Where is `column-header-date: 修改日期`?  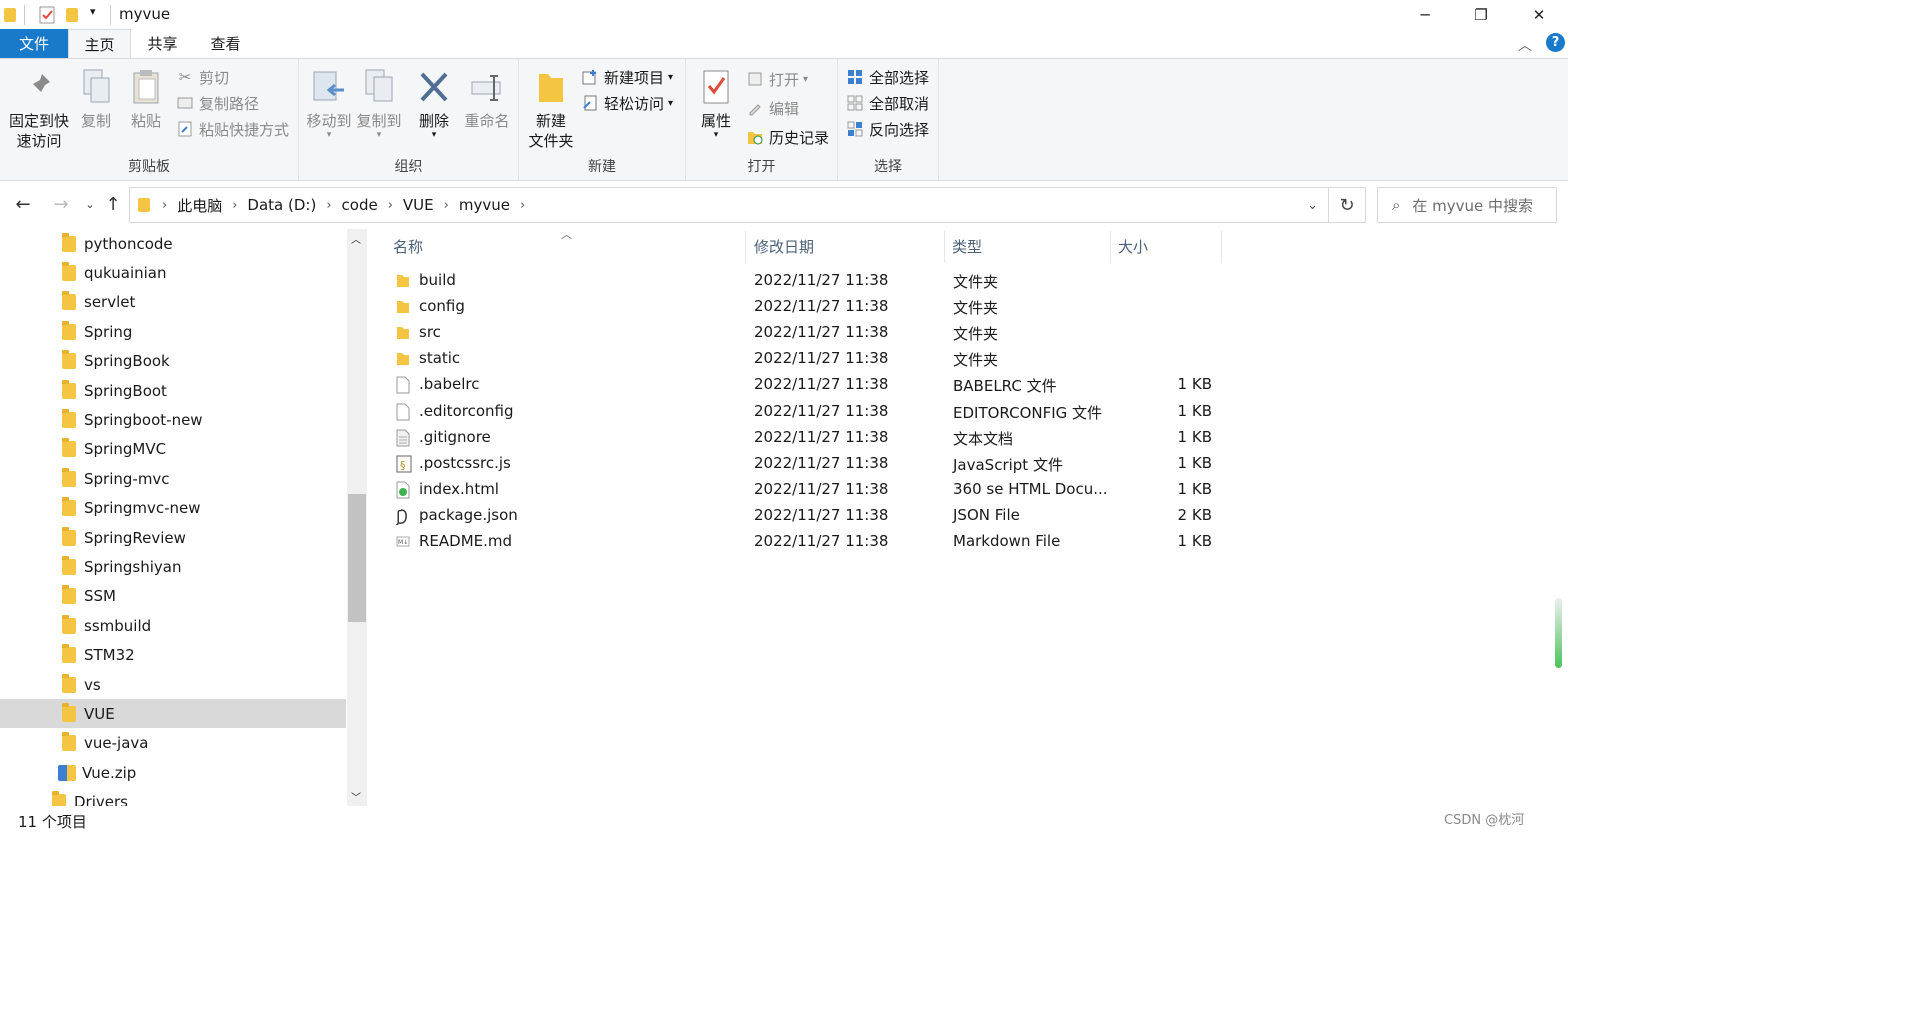
column-header-date: 修改日期 is located at coordinates (784, 246).